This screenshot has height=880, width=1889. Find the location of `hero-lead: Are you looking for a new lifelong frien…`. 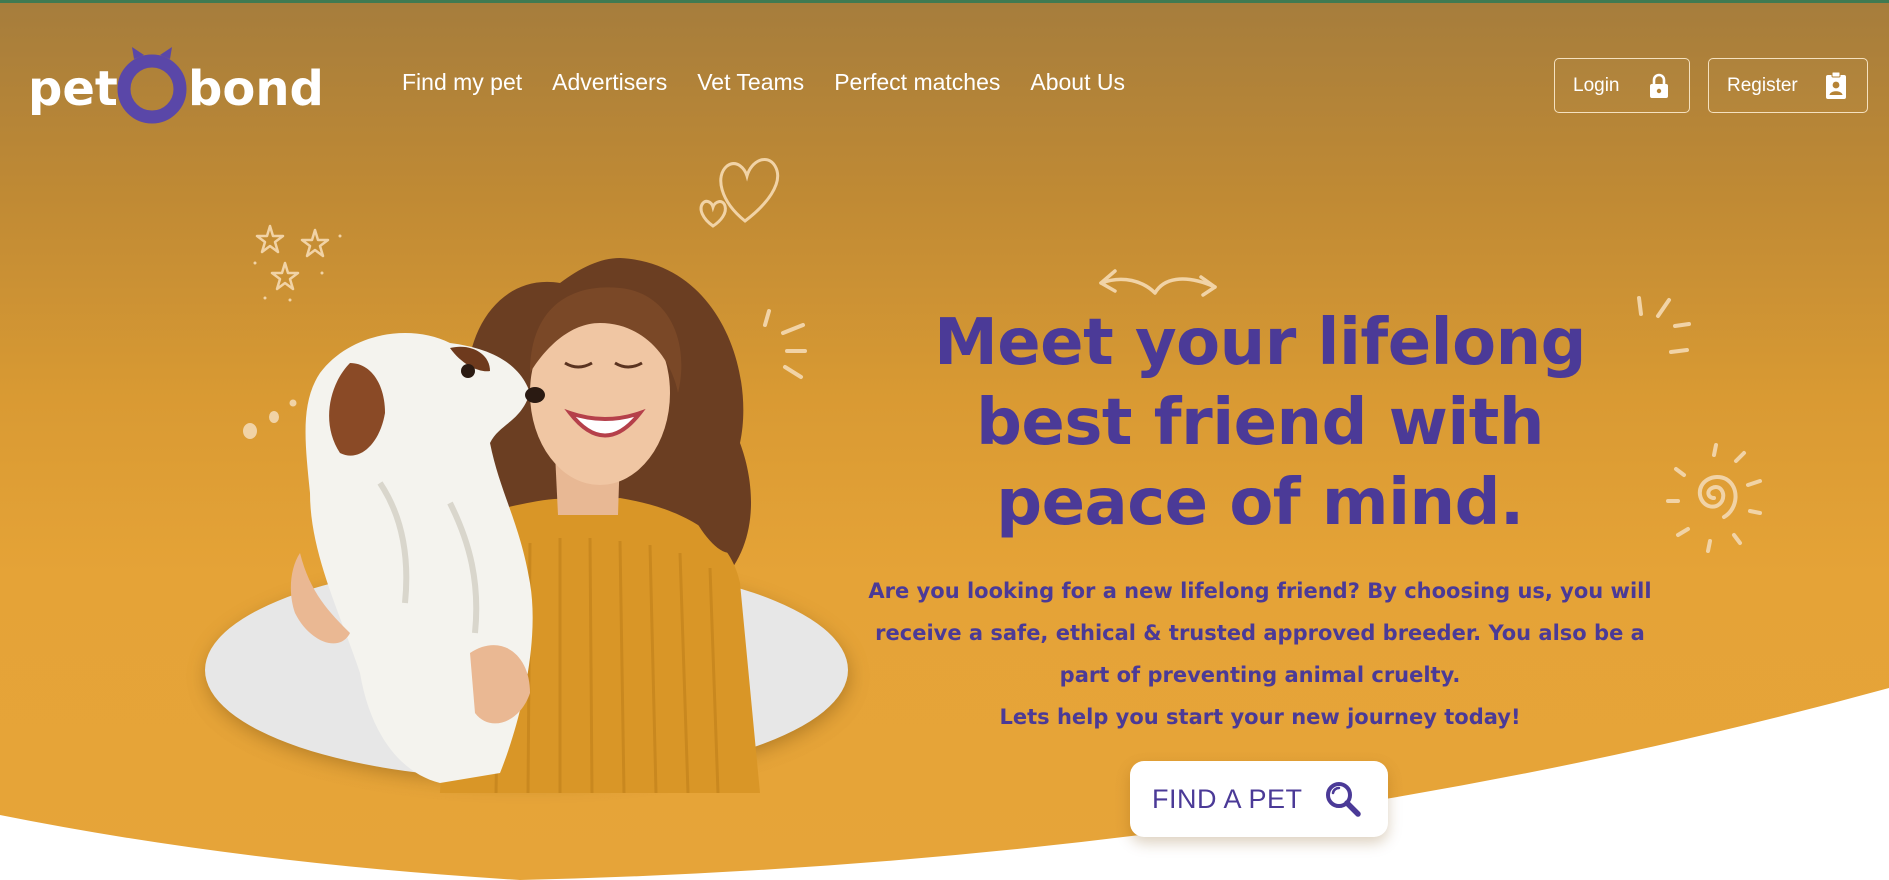

hero-lead: Are you looking for a new lifelong frien… is located at coordinates (1260, 654).